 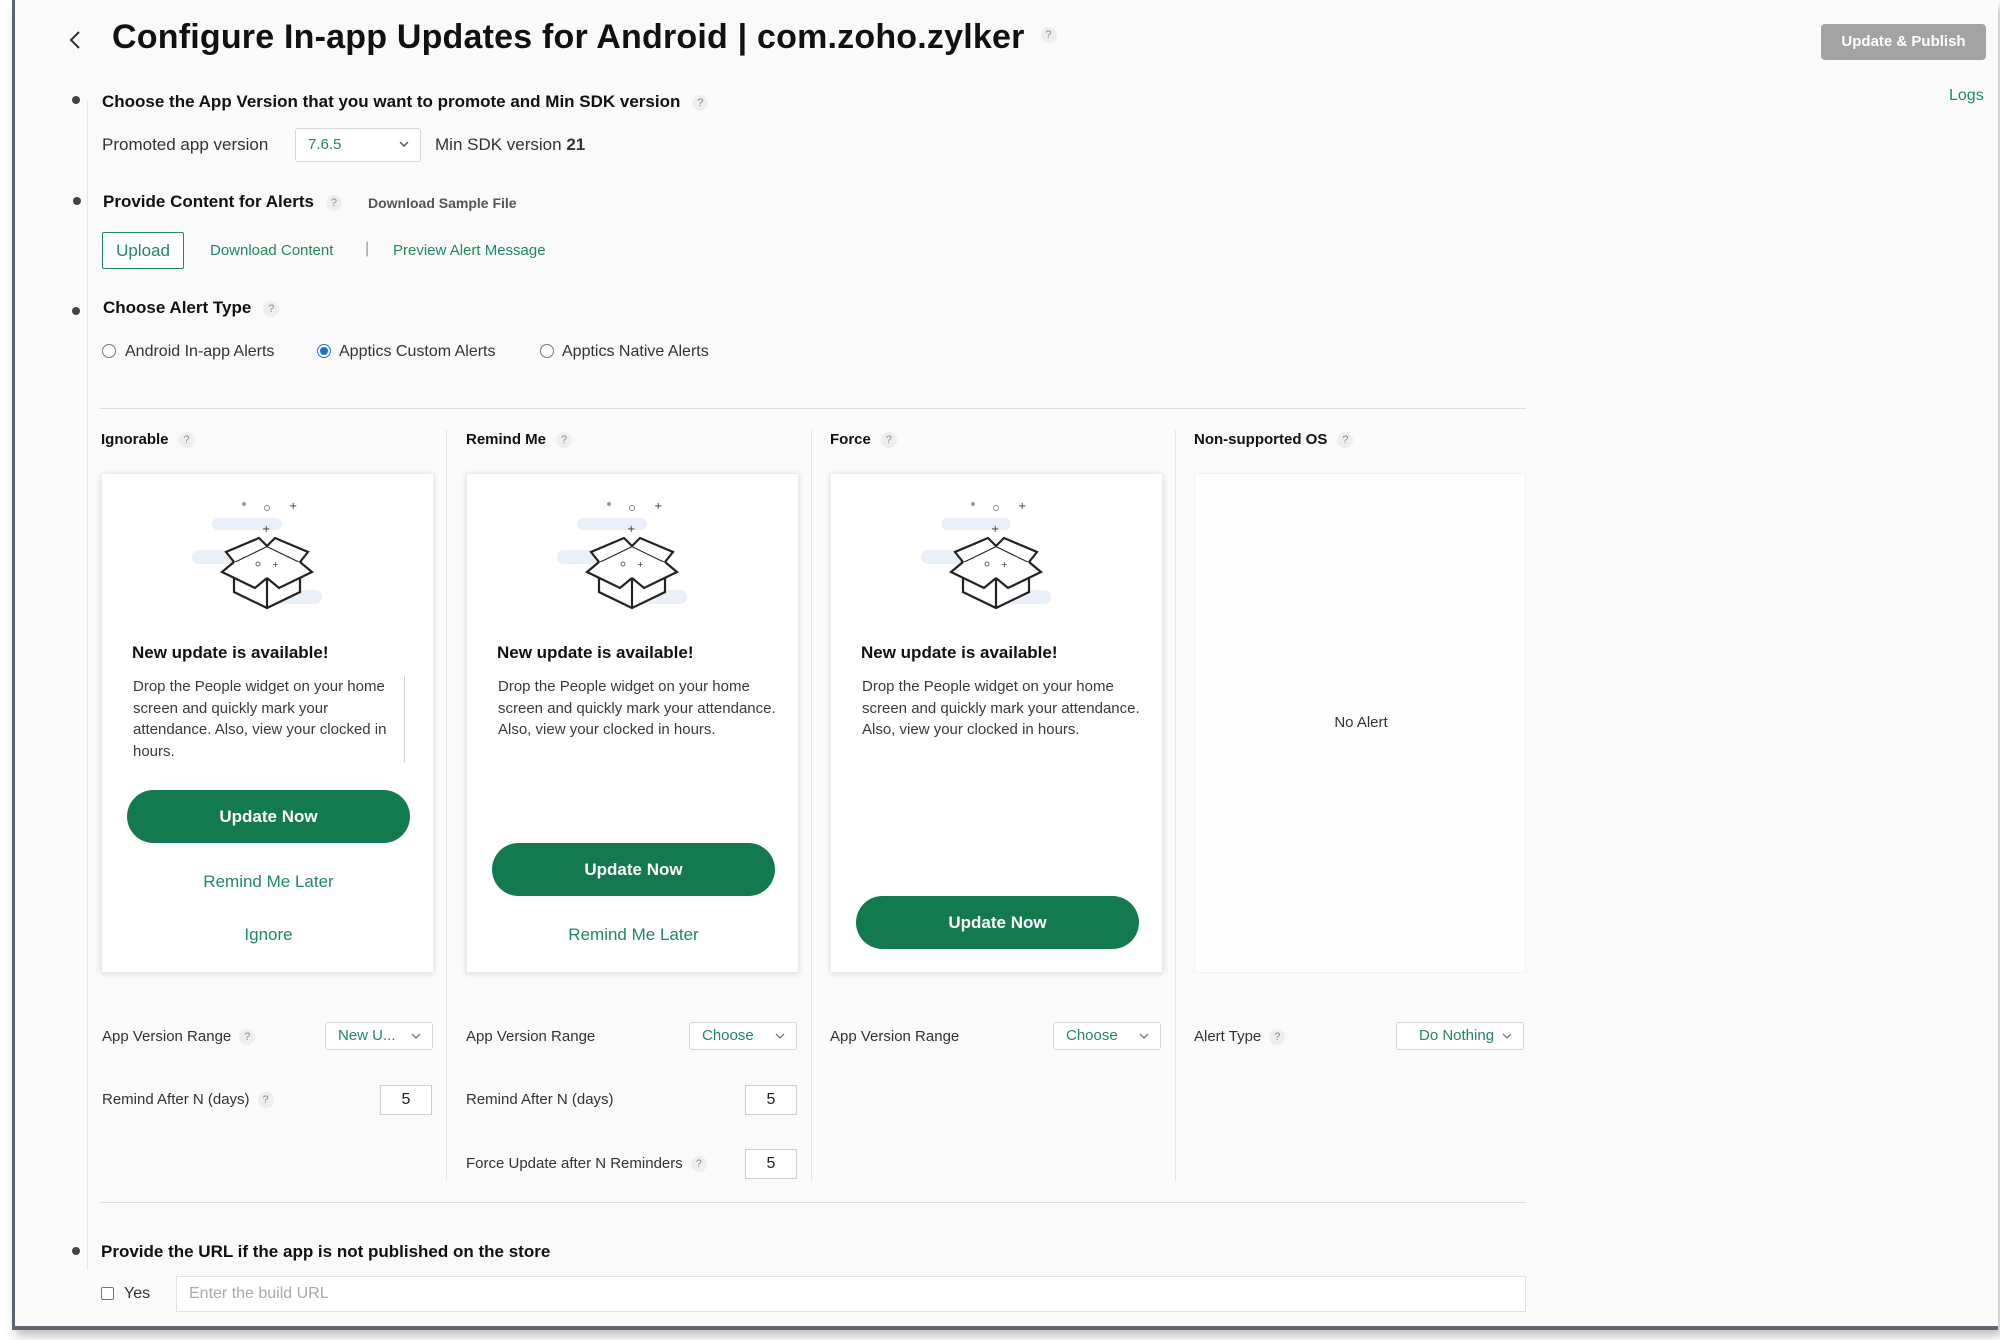 I want to click on min-sdk-label: Min SDK version 21, so click(x=510, y=145).